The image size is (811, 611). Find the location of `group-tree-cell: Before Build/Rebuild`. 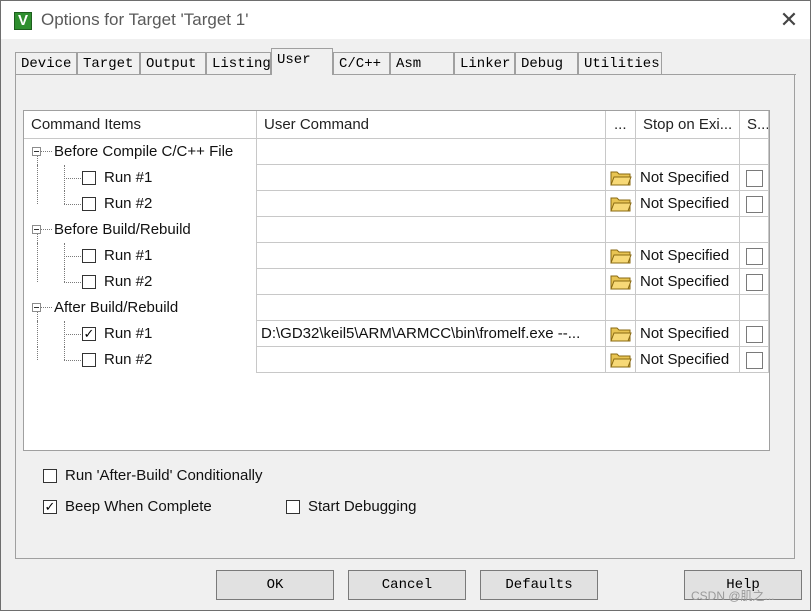

group-tree-cell: Before Build/Rebuild is located at coordinates (140, 230).